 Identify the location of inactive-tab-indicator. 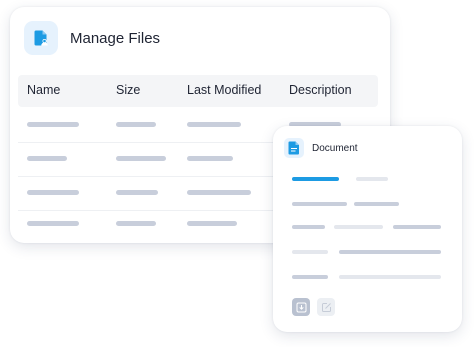
(372, 179).